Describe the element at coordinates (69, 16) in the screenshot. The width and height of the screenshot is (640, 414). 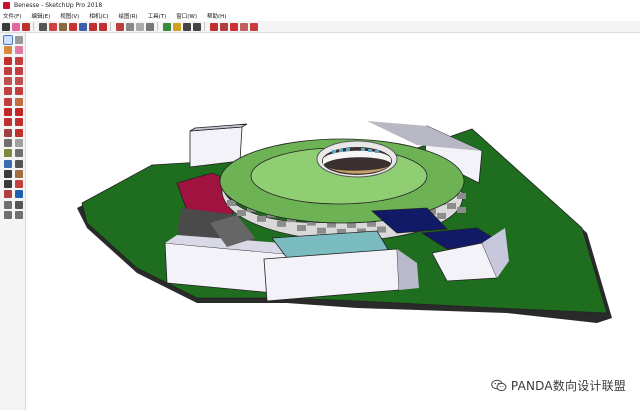
I see `menu-item-2: 视图(V)` at that location.